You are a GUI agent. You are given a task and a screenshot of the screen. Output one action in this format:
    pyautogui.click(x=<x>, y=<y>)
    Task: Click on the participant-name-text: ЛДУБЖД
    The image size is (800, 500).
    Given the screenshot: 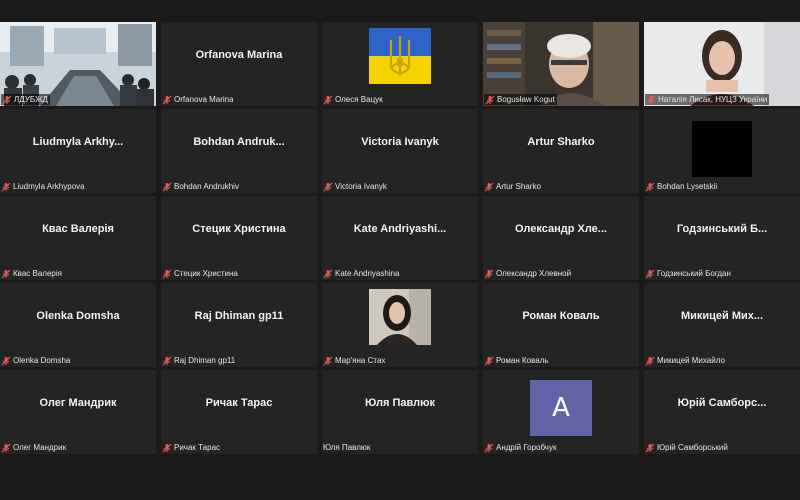 What is the action you would take?
    pyautogui.click(x=31, y=99)
    